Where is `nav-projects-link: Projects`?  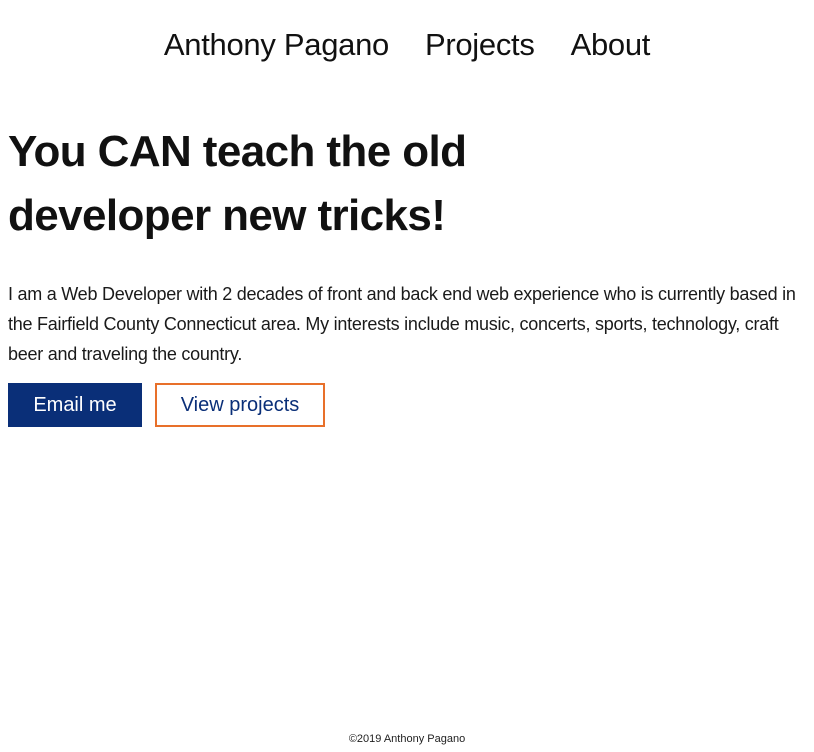 nav-projects-link: Projects is located at coordinates (480, 45).